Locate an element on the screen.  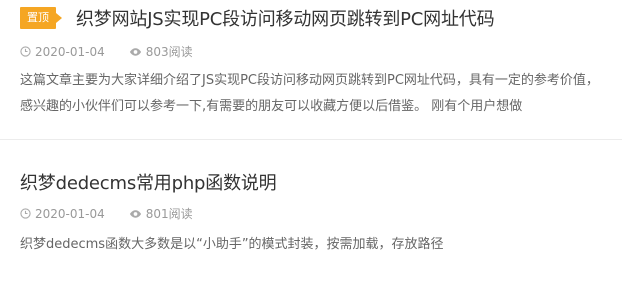
views-meta: 801阅读 is located at coordinates (161, 213).